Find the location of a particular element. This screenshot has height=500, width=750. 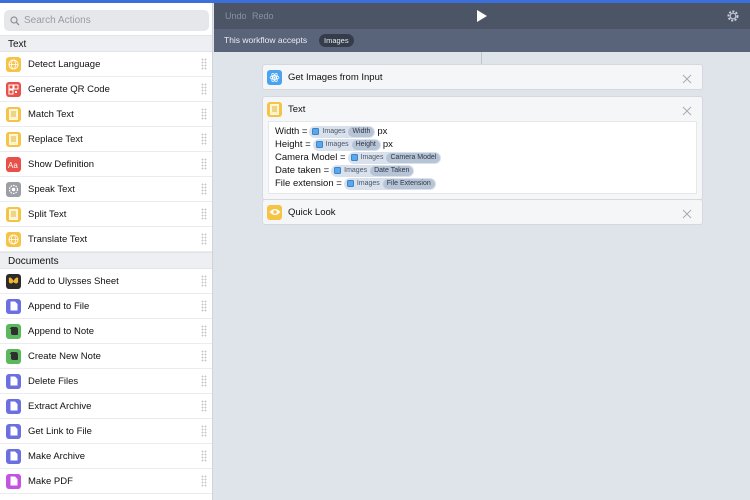

search-field is located at coordinates (106, 20).